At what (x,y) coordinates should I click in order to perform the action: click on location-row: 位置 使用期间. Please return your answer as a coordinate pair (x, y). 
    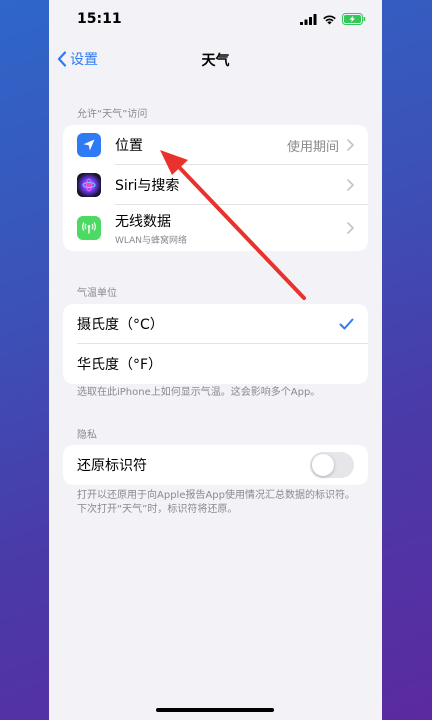
    Looking at the image, I should click on (215, 145).